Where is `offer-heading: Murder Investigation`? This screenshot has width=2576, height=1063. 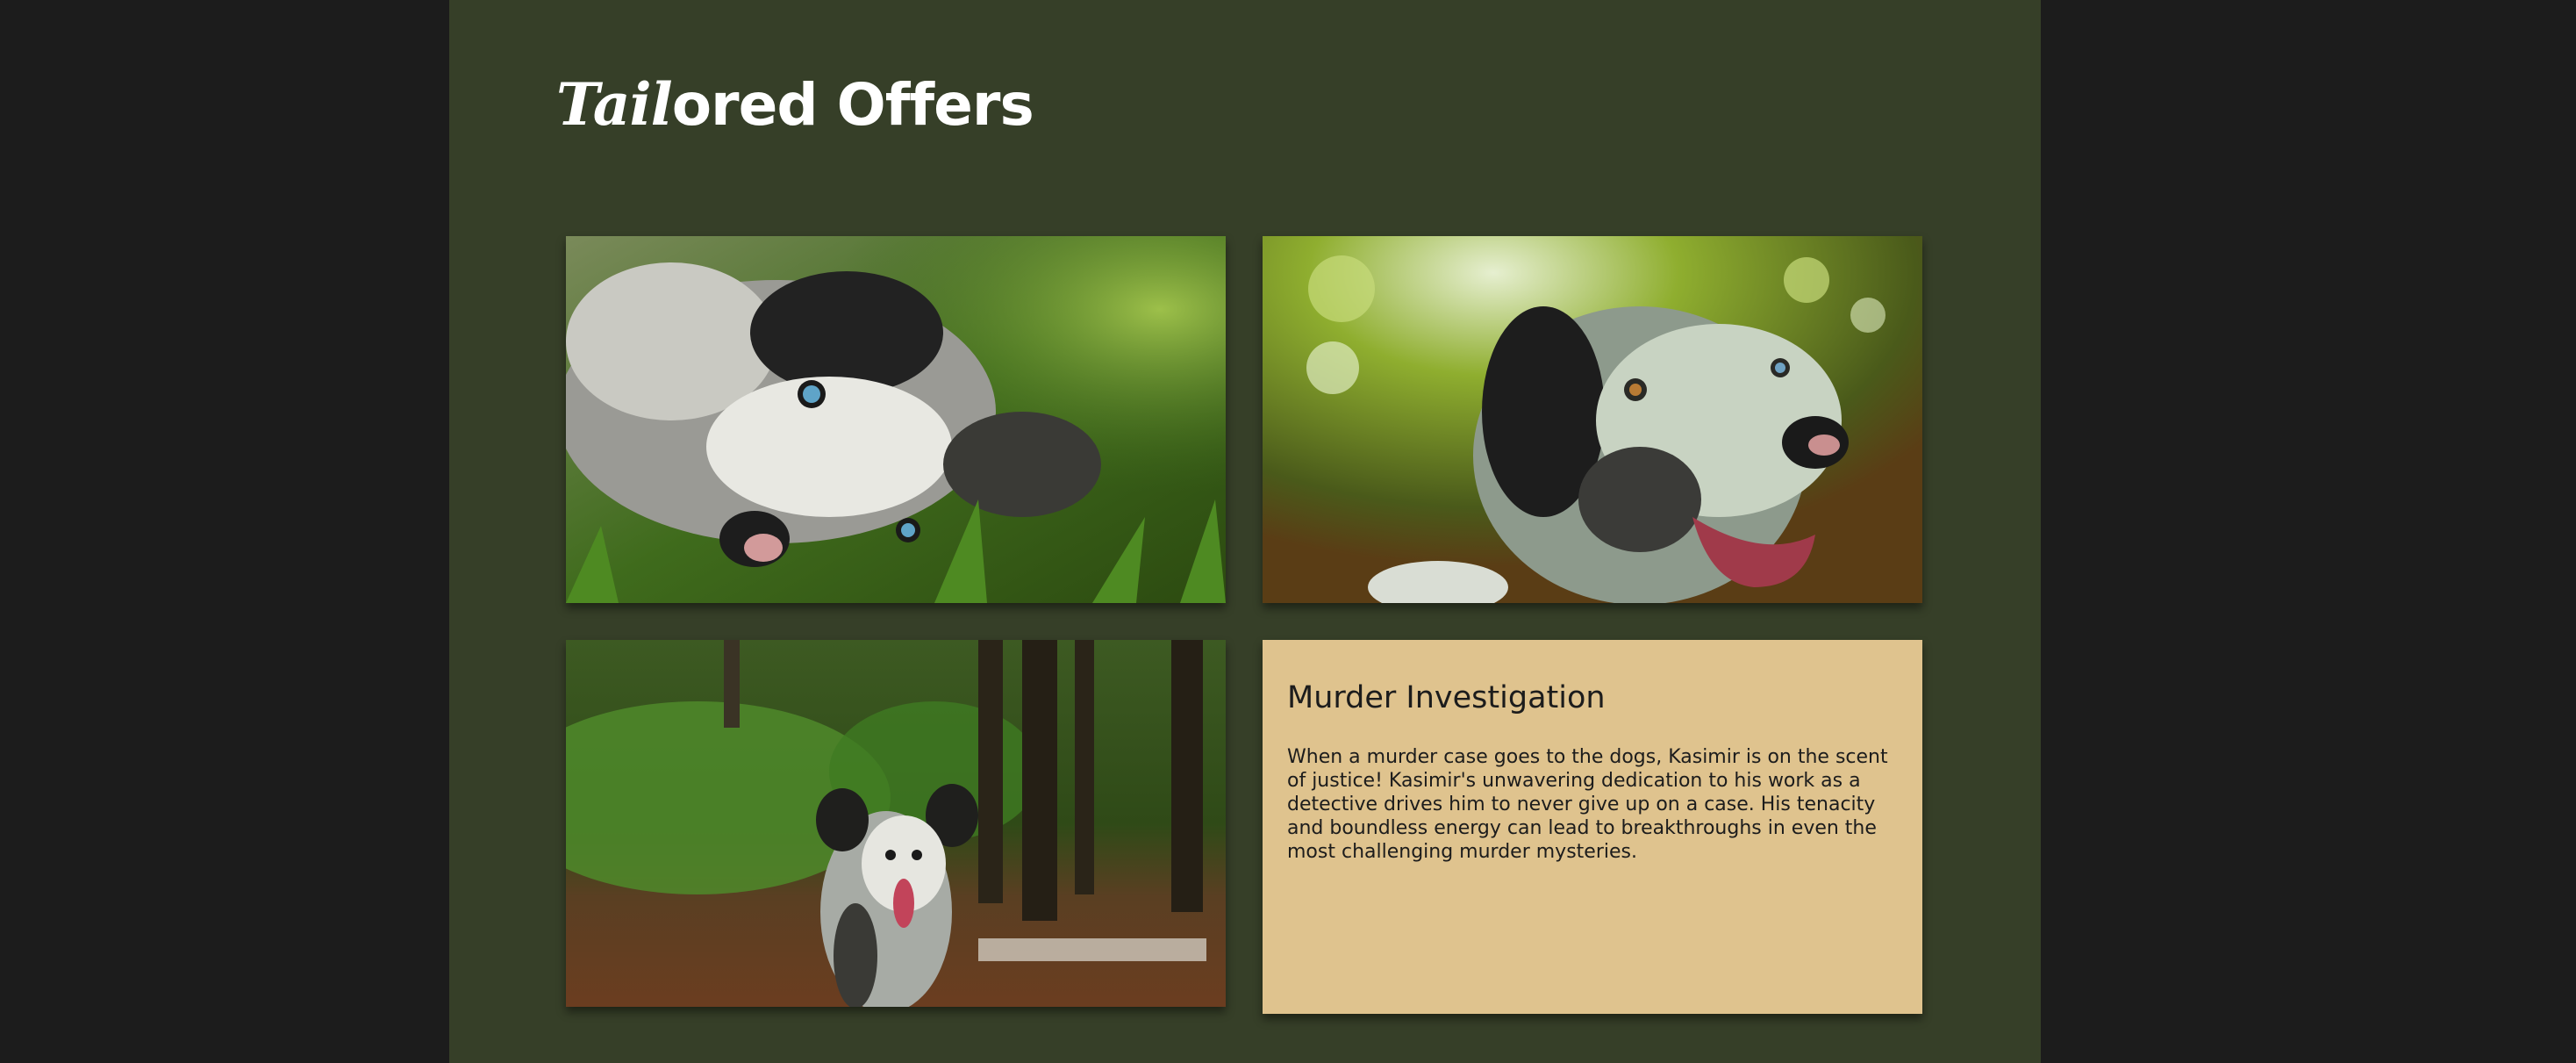 offer-heading: Murder Investigation is located at coordinates (1446, 697).